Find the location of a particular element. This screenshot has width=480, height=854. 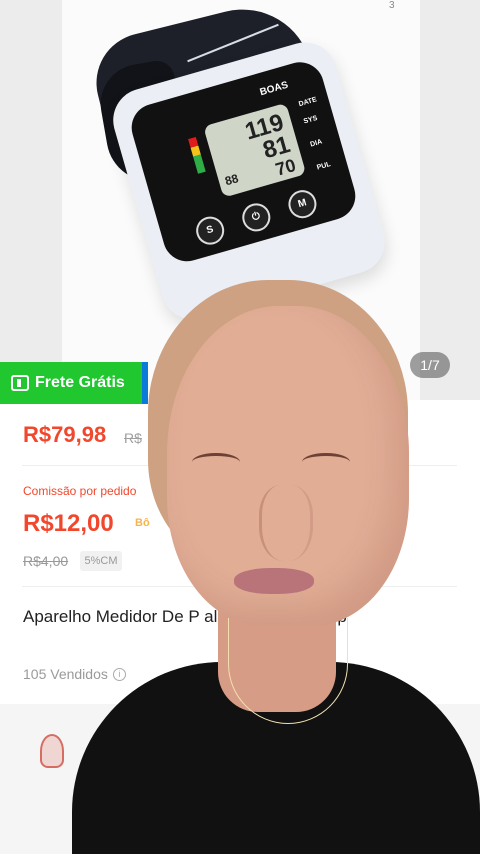

pul-label: PUL is located at coordinates (324, 166).